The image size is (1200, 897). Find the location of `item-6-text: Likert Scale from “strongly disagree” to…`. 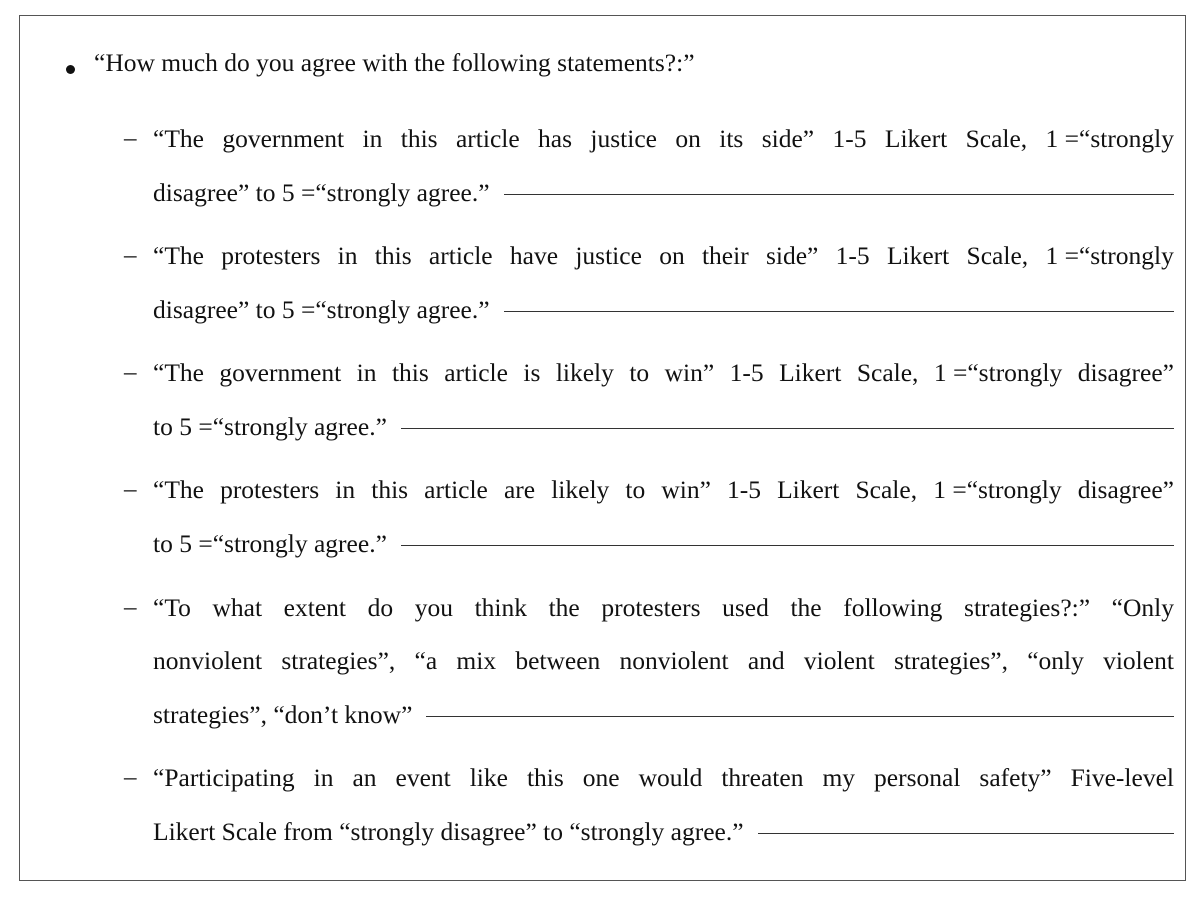

item-6-text: Likert Scale from “strongly disagree” to… is located at coordinates (448, 831).